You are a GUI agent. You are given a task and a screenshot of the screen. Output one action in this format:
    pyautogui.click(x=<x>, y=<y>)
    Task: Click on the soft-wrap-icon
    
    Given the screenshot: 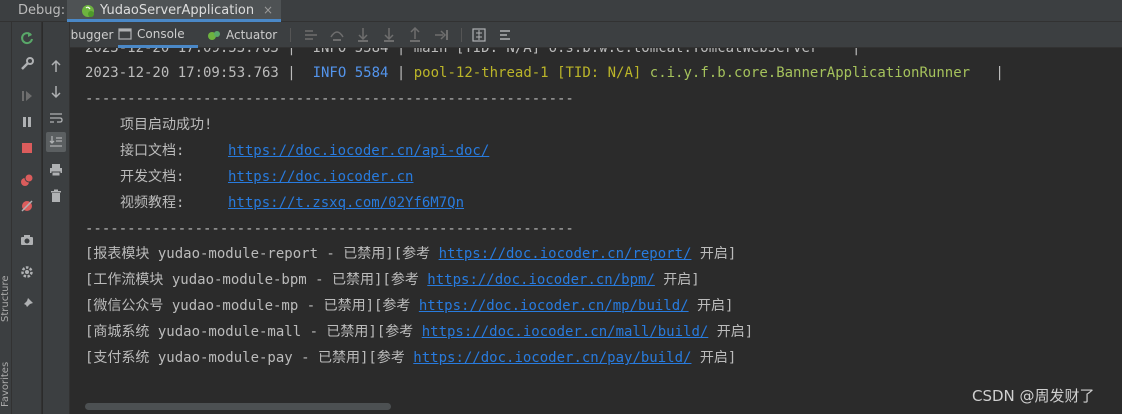 What is the action you would take?
    pyautogui.click(x=56, y=118)
    